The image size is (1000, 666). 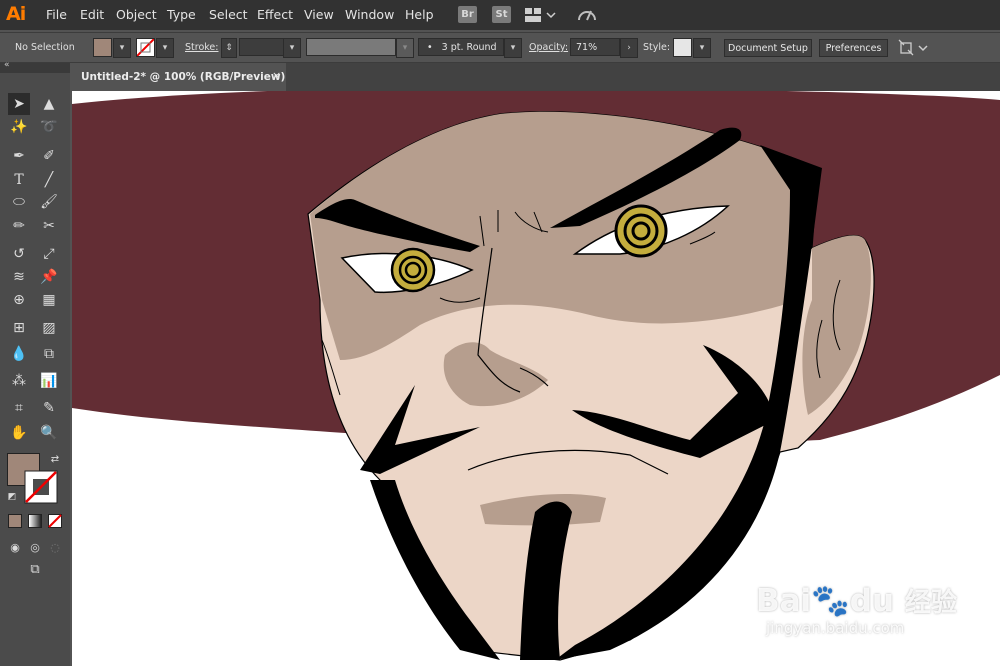 What do you see at coordinates (19, 381) in the screenshot?
I see `symbol-sprayer-tool-icon: ⁂` at bounding box center [19, 381].